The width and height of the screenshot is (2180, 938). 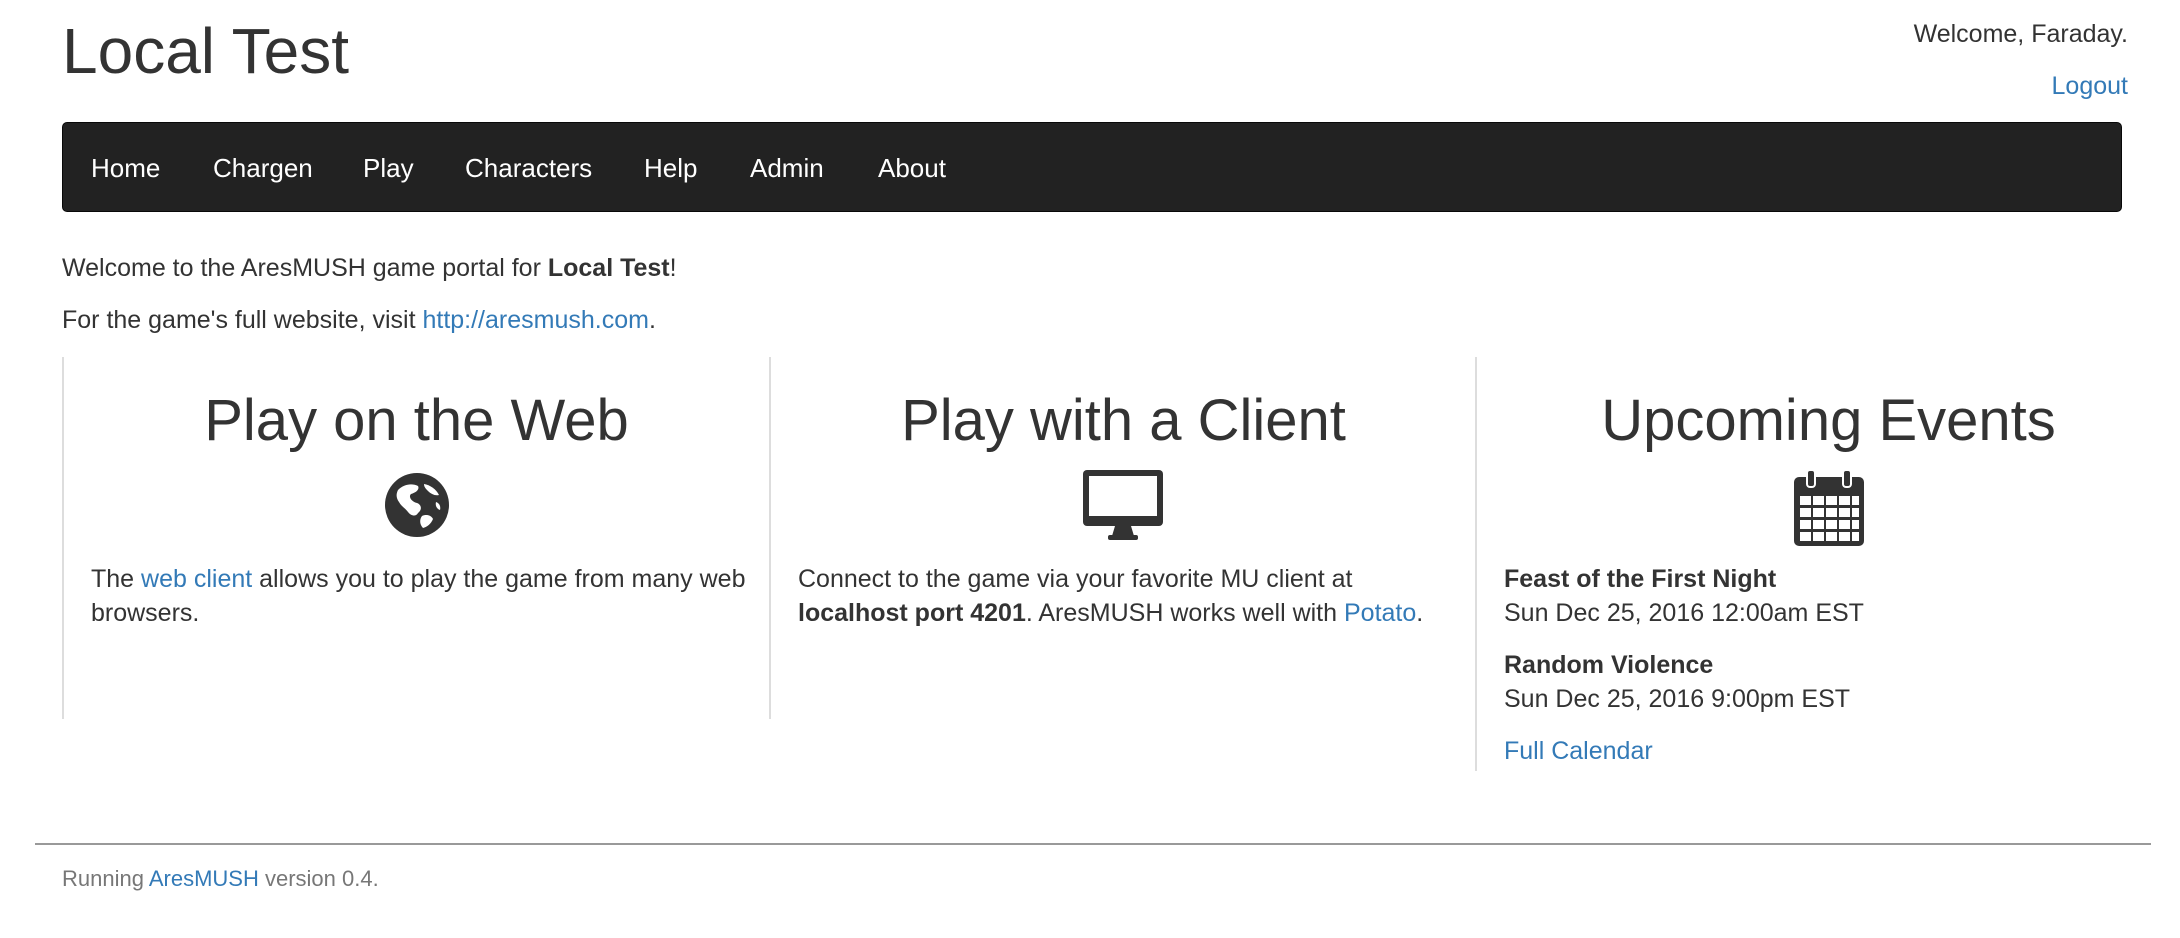 What do you see at coordinates (535, 320) in the screenshot?
I see `website-link: http://aresmush.com` at bounding box center [535, 320].